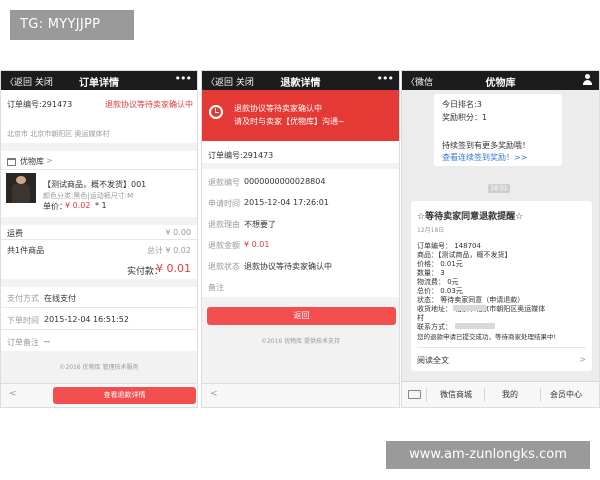  I want to click on shipping-address: 北京市 北京市朝阳区 奥运媒体村, so click(58, 134).